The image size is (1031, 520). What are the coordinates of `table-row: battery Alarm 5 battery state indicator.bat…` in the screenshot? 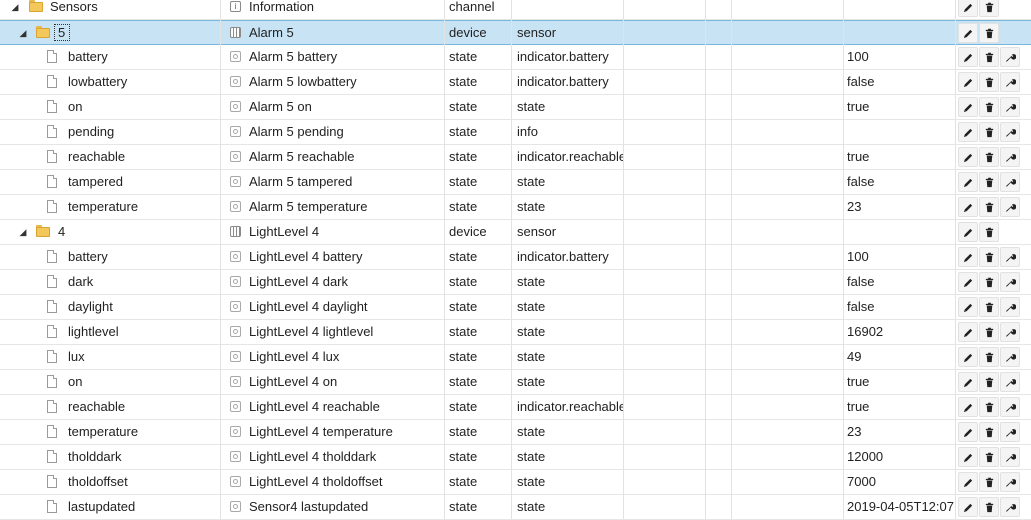 It's located at (515, 57).